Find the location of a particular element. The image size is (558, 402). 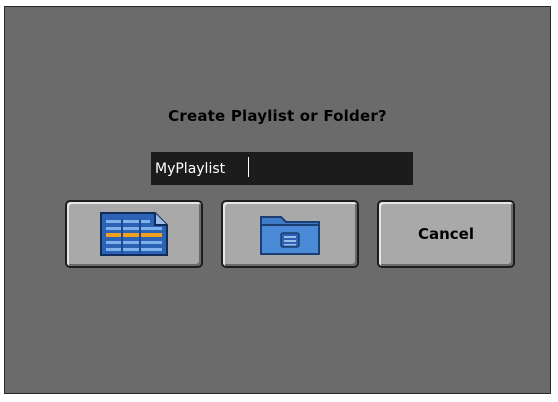

text-caret is located at coordinates (248, 167).